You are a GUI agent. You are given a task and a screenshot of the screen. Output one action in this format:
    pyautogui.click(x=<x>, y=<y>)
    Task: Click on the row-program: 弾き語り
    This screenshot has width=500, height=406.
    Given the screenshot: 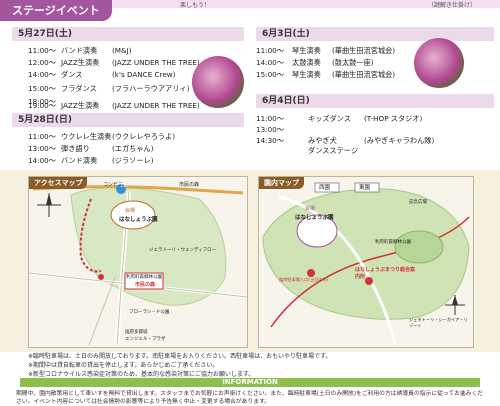 What is the action you would take?
    pyautogui.click(x=75, y=148)
    